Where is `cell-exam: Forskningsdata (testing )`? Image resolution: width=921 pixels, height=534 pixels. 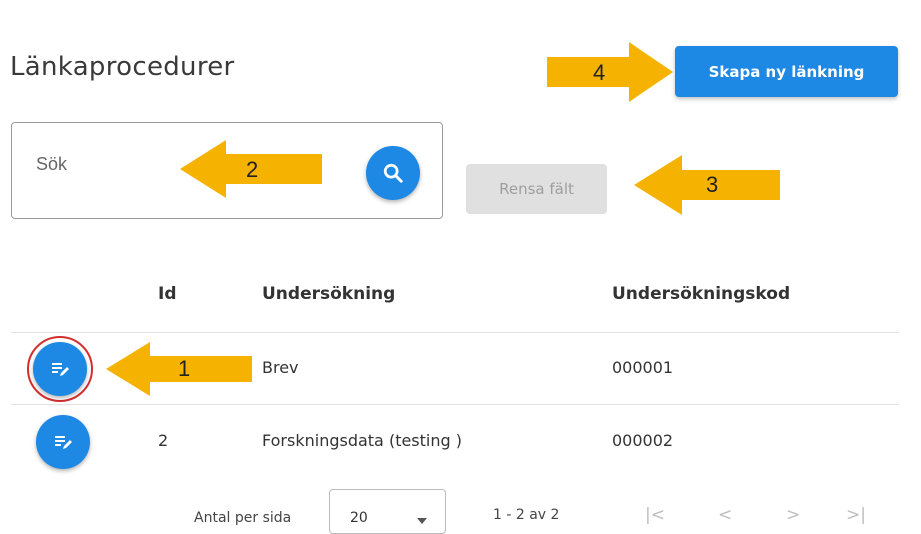
cell-exam: Forskningsdata (testing ) is located at coordinates (362, 440).